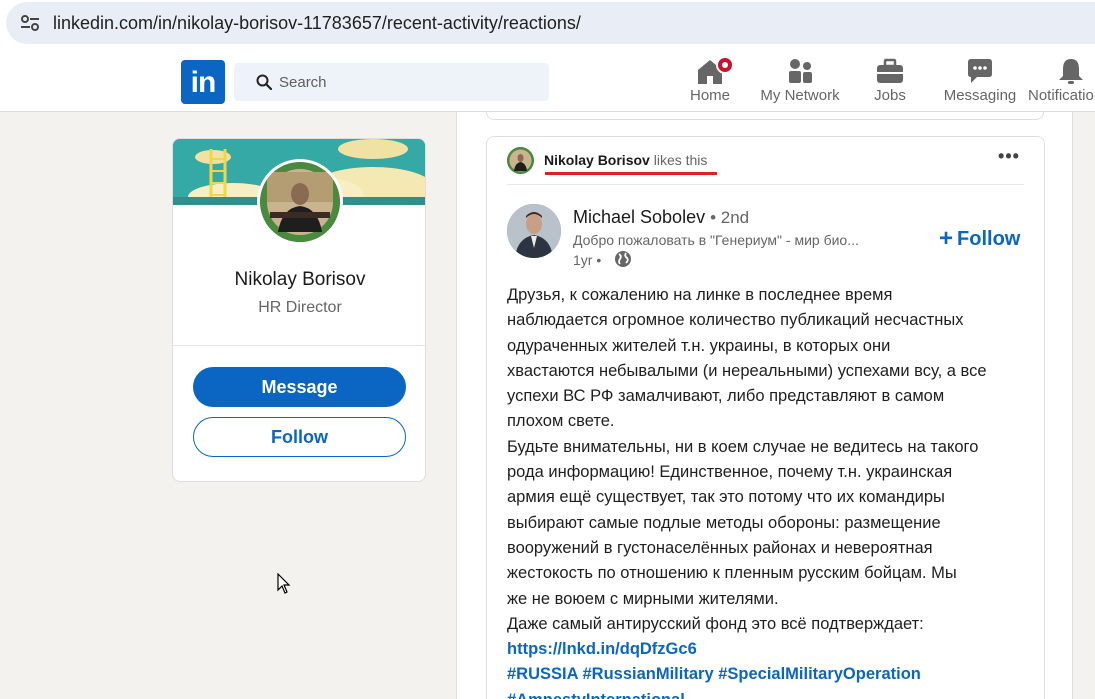 The image size is (1095, 699). I want to click on follow-button: Follow, so click(299, 437).